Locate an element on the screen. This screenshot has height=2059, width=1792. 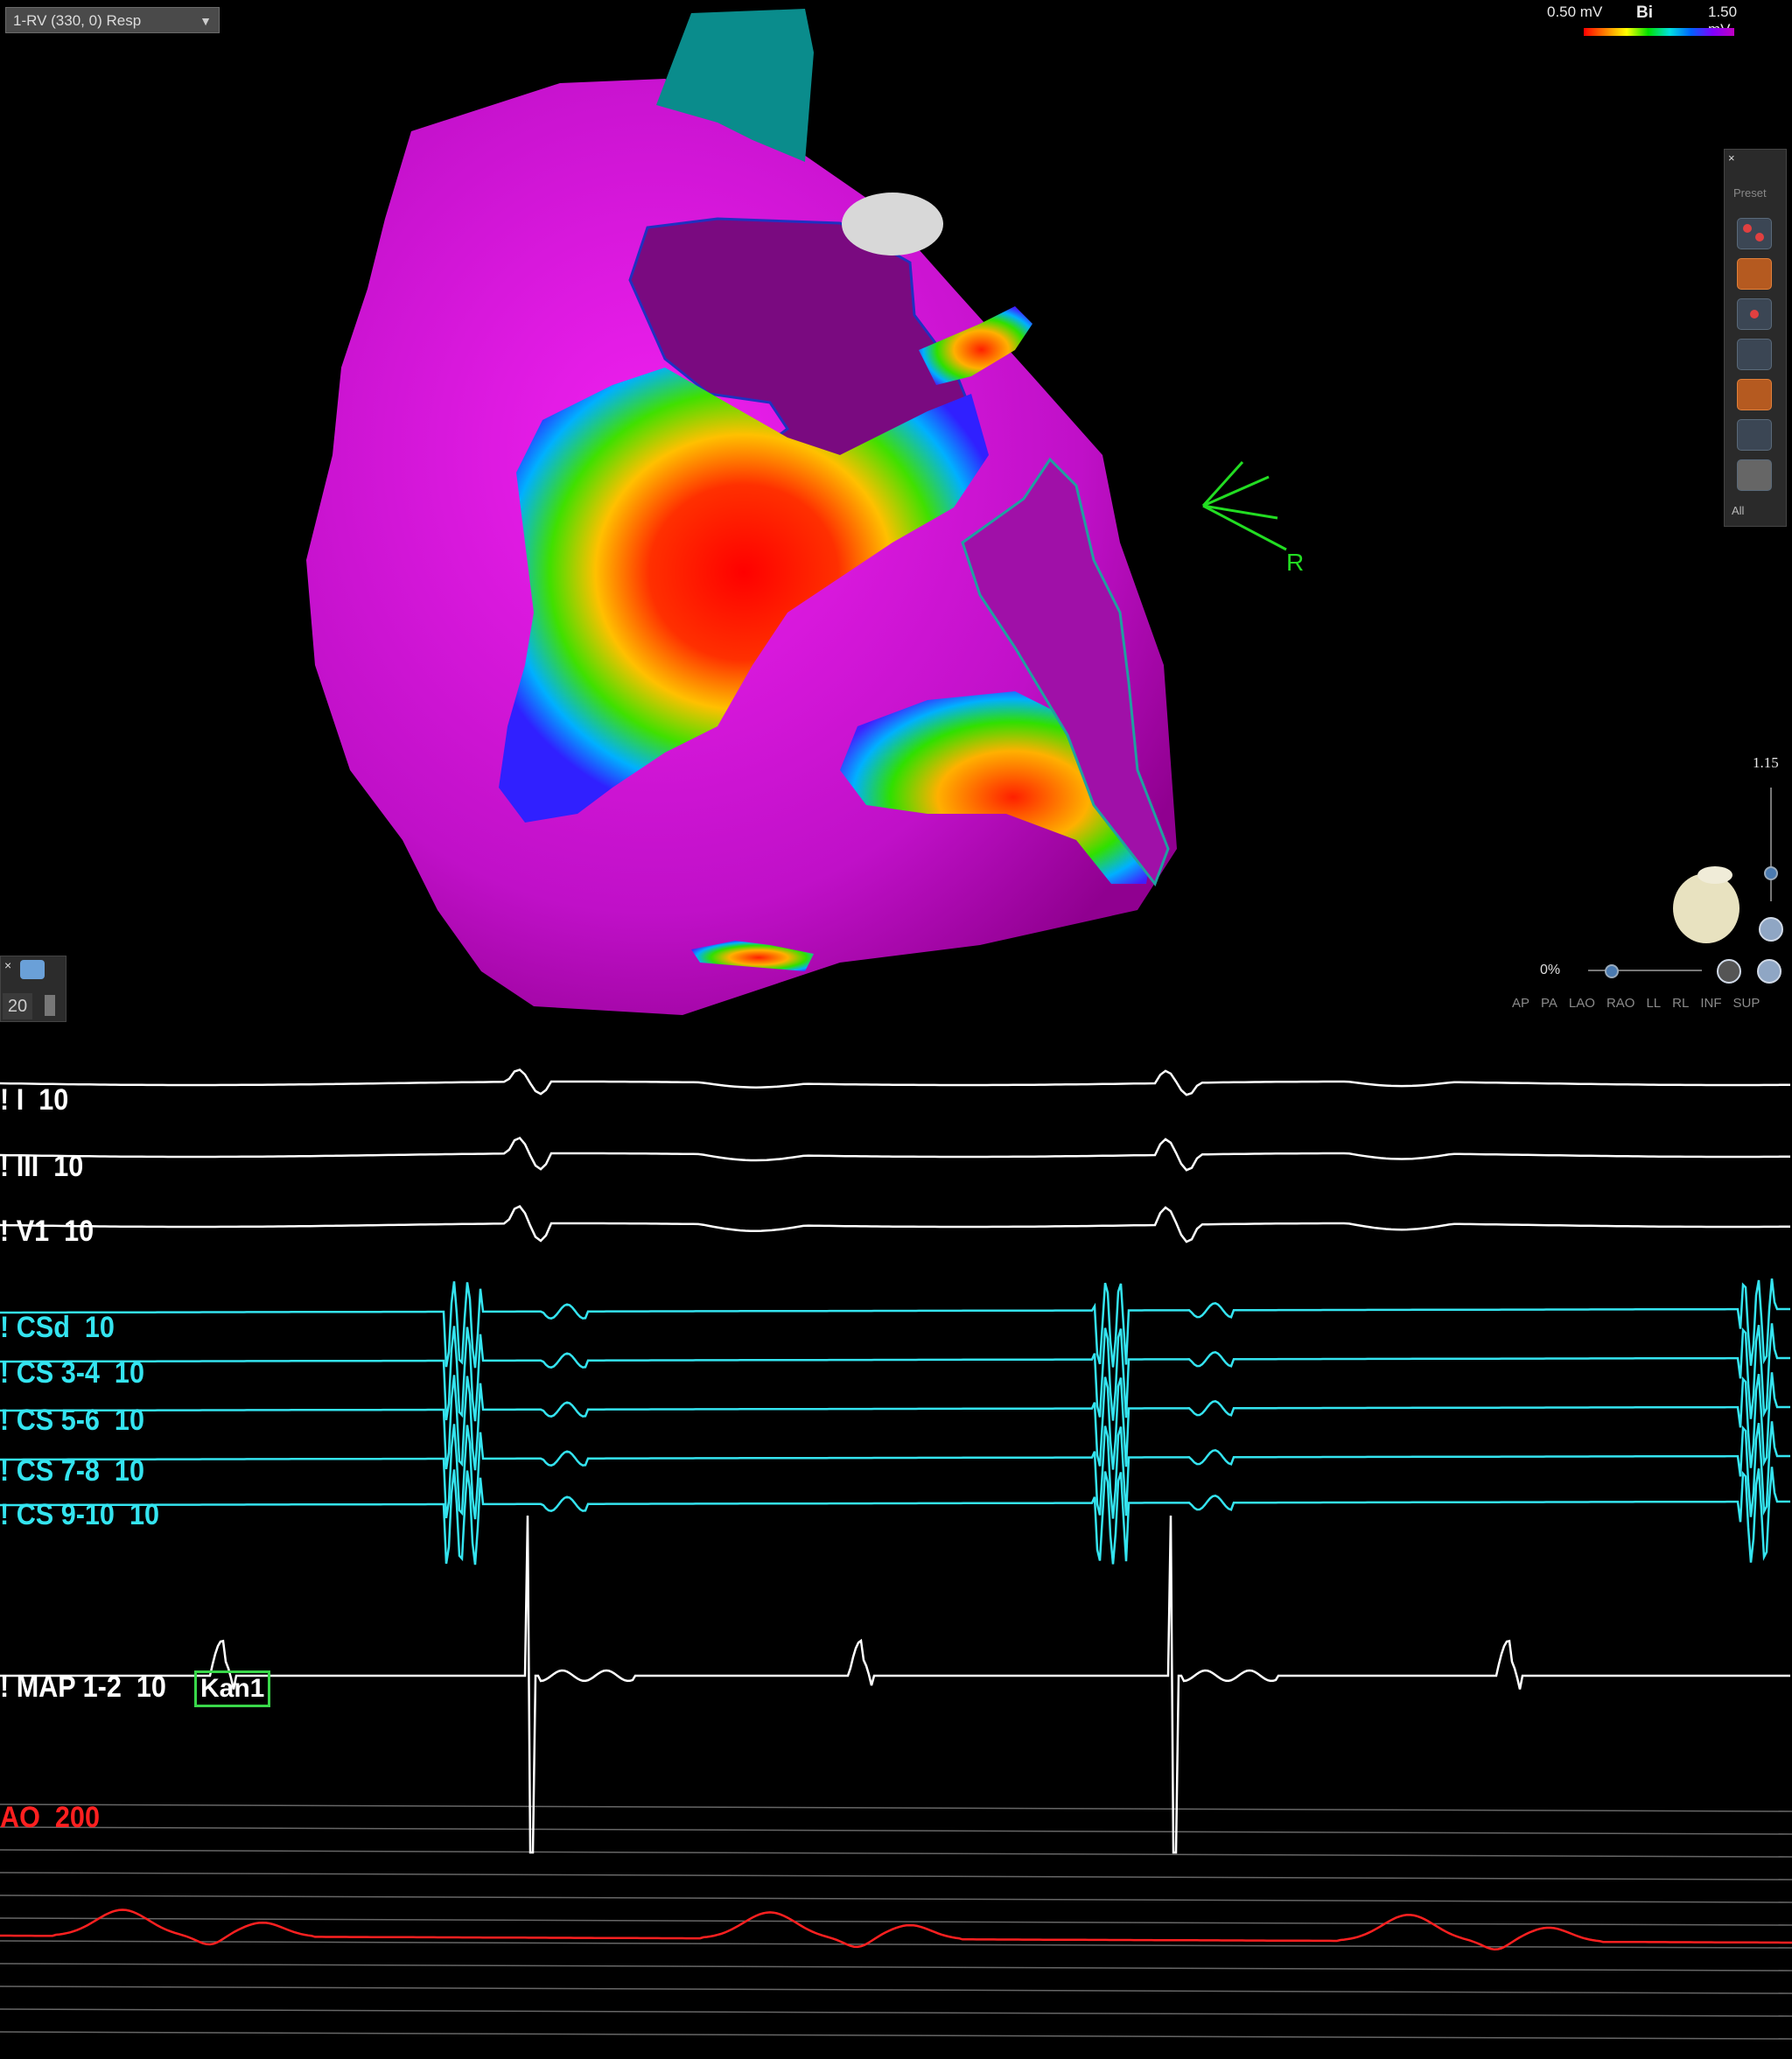
orientation-label: R is located at coordinates (1295, 562).